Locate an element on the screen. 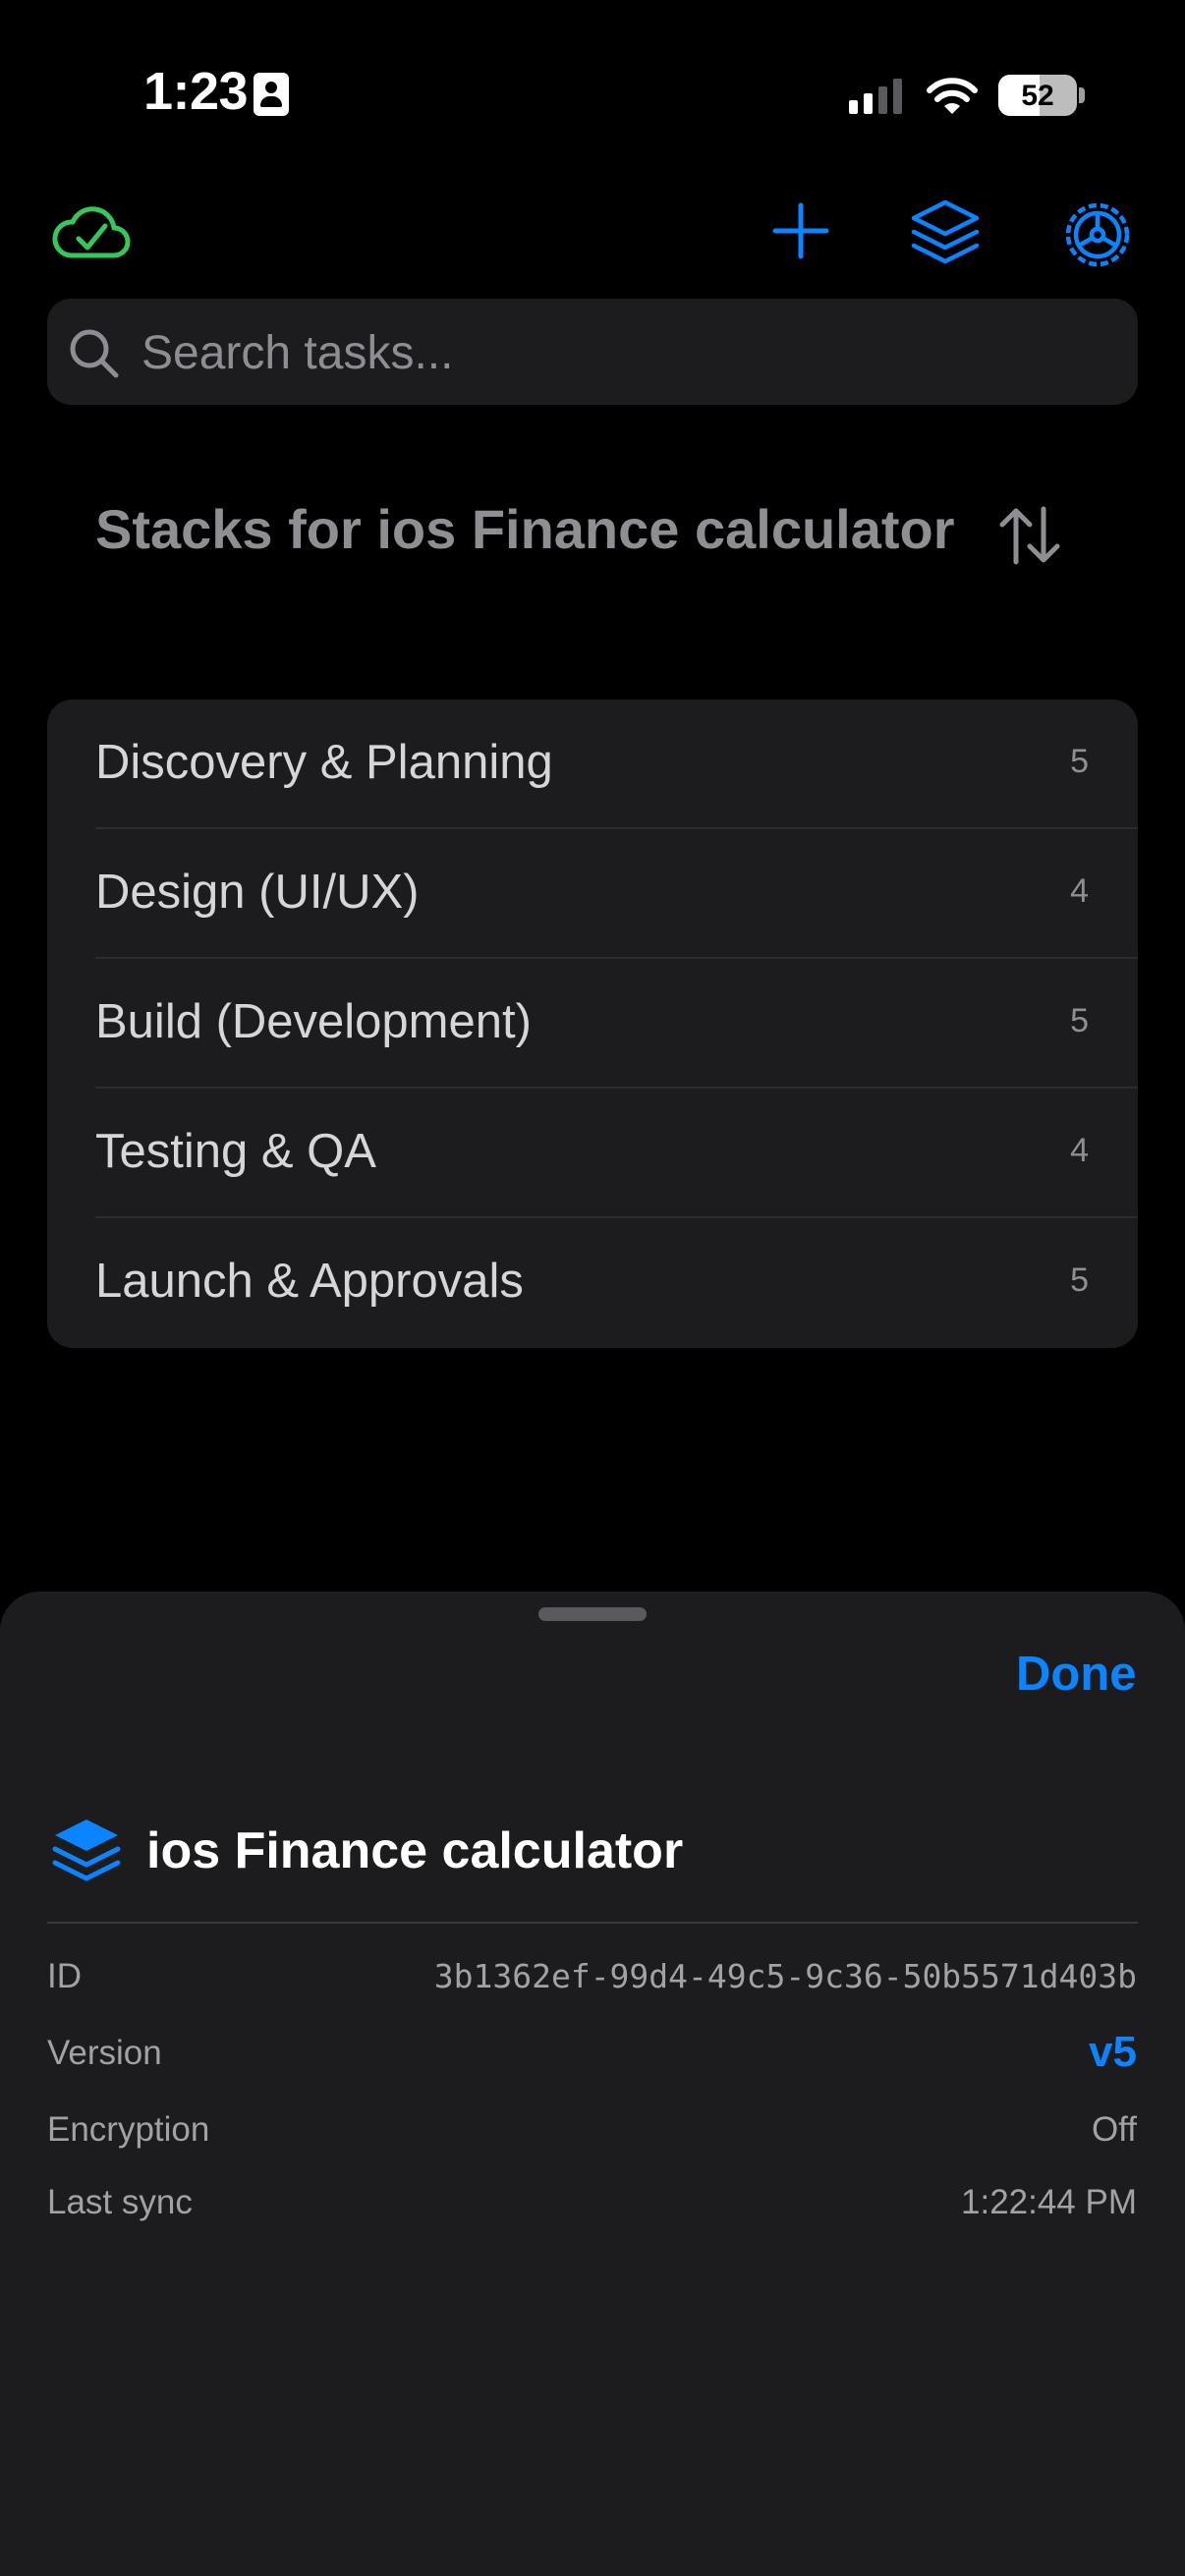 The image size is (1185, 2576). battery-level: 52 is located at coordinates (1038, 96).